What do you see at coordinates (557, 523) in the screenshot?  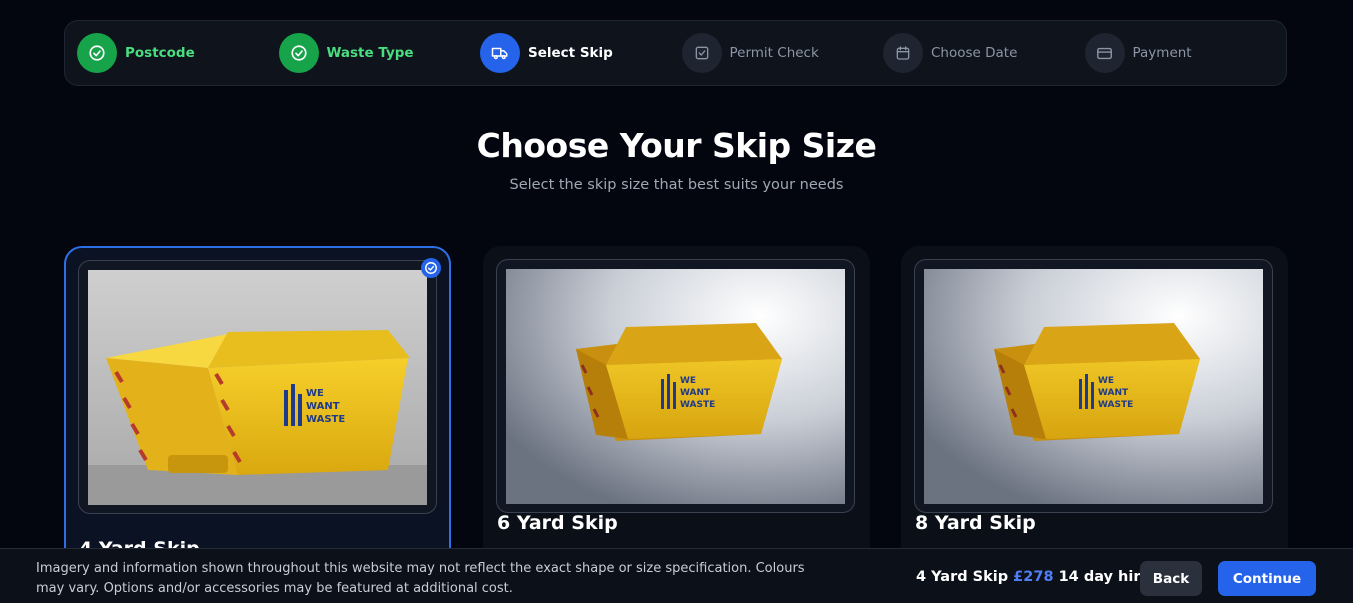 I see `skip-card-title: 6 Yard Skip` at bounding box center [557, 523].